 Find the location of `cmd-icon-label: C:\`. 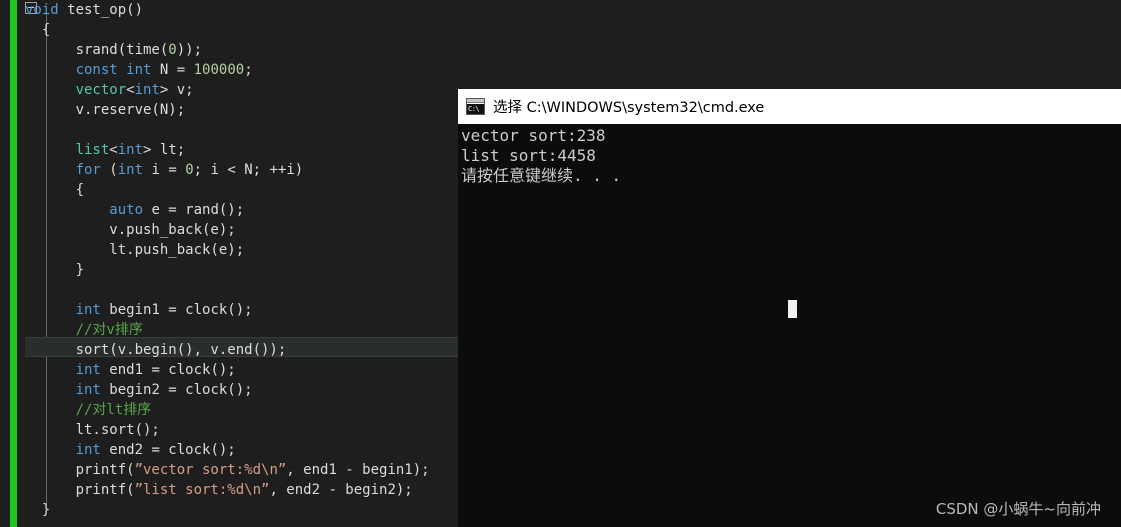

cmd-icon-label: C:\ is located at coordinates (475, 109).